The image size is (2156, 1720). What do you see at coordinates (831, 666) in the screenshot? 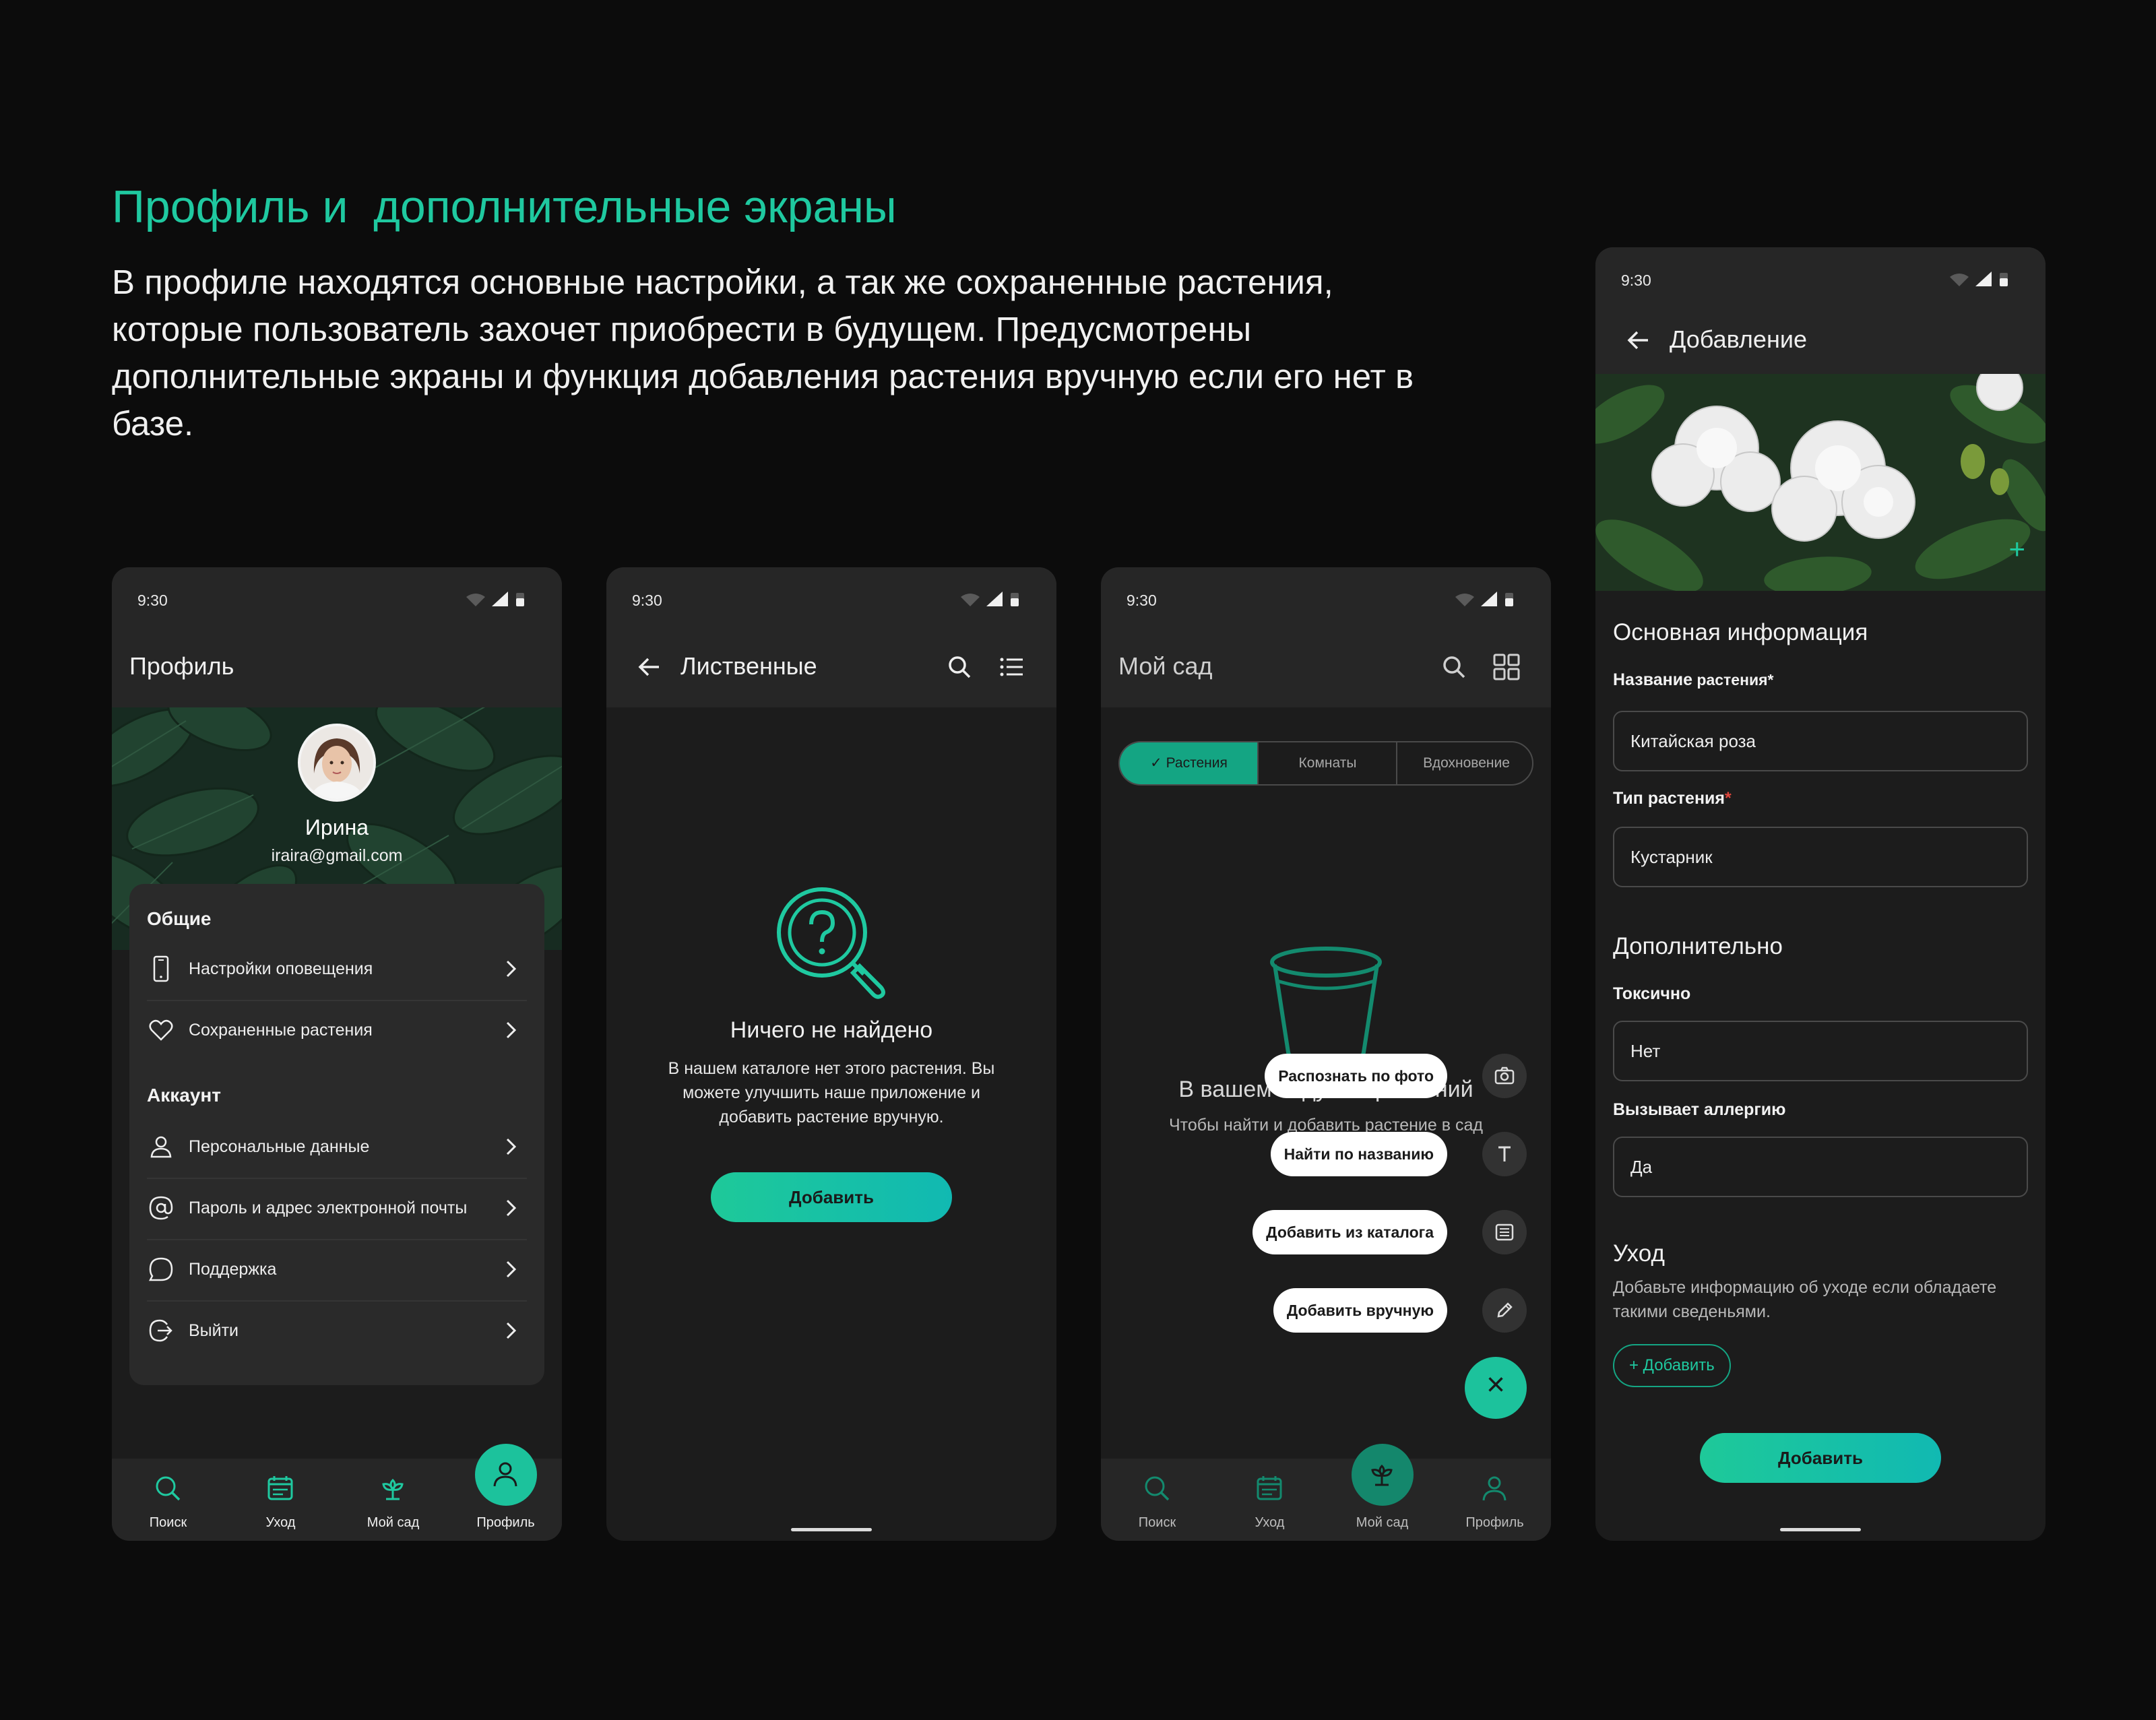
I see `app-bar: Лиственные` at bounding box center [831, 666].